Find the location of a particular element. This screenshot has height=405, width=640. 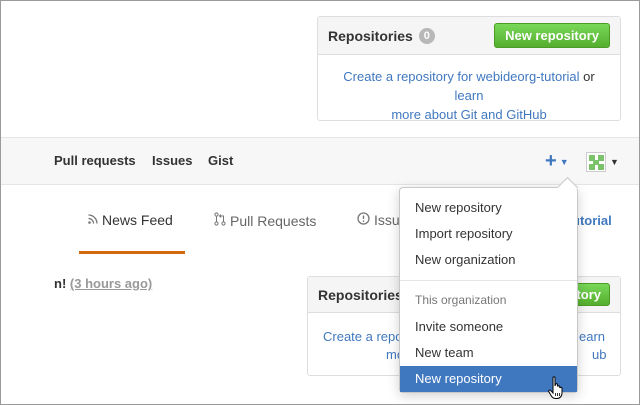

learn-link: earn is located at coordinates (592, 336).